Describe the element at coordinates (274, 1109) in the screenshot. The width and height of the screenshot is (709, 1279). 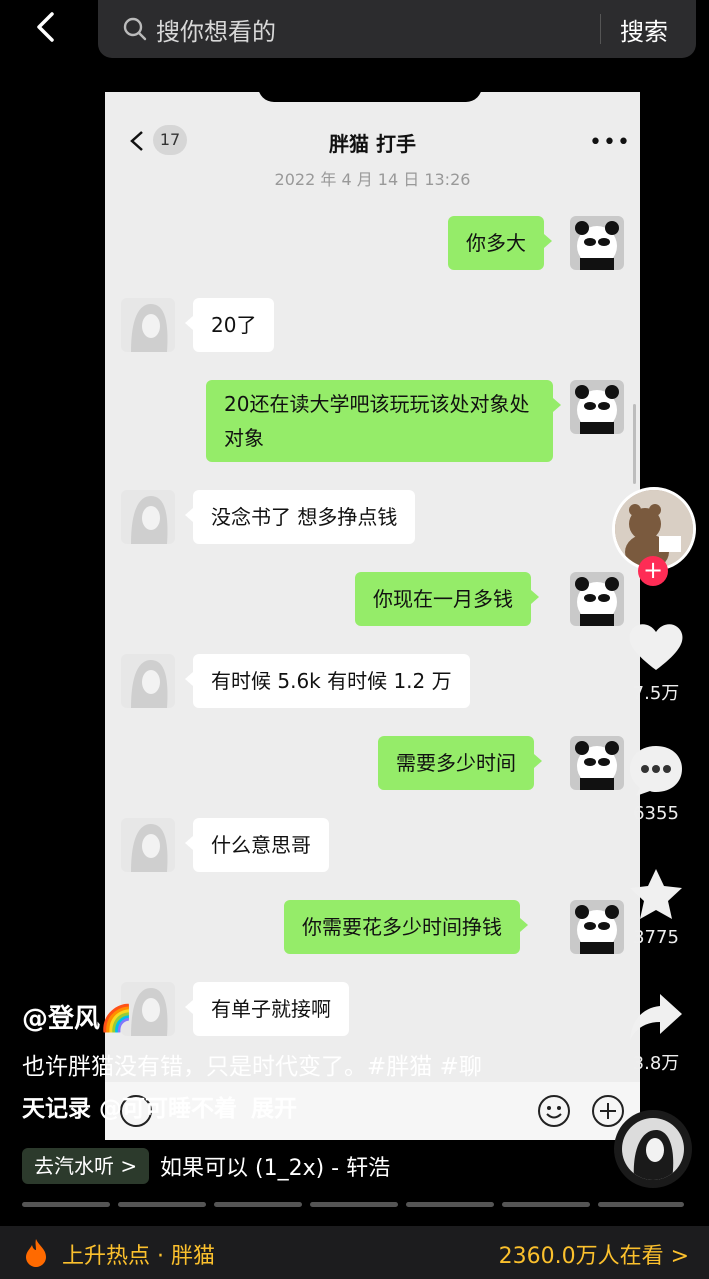
I see `expand-button: 展开` at that location.